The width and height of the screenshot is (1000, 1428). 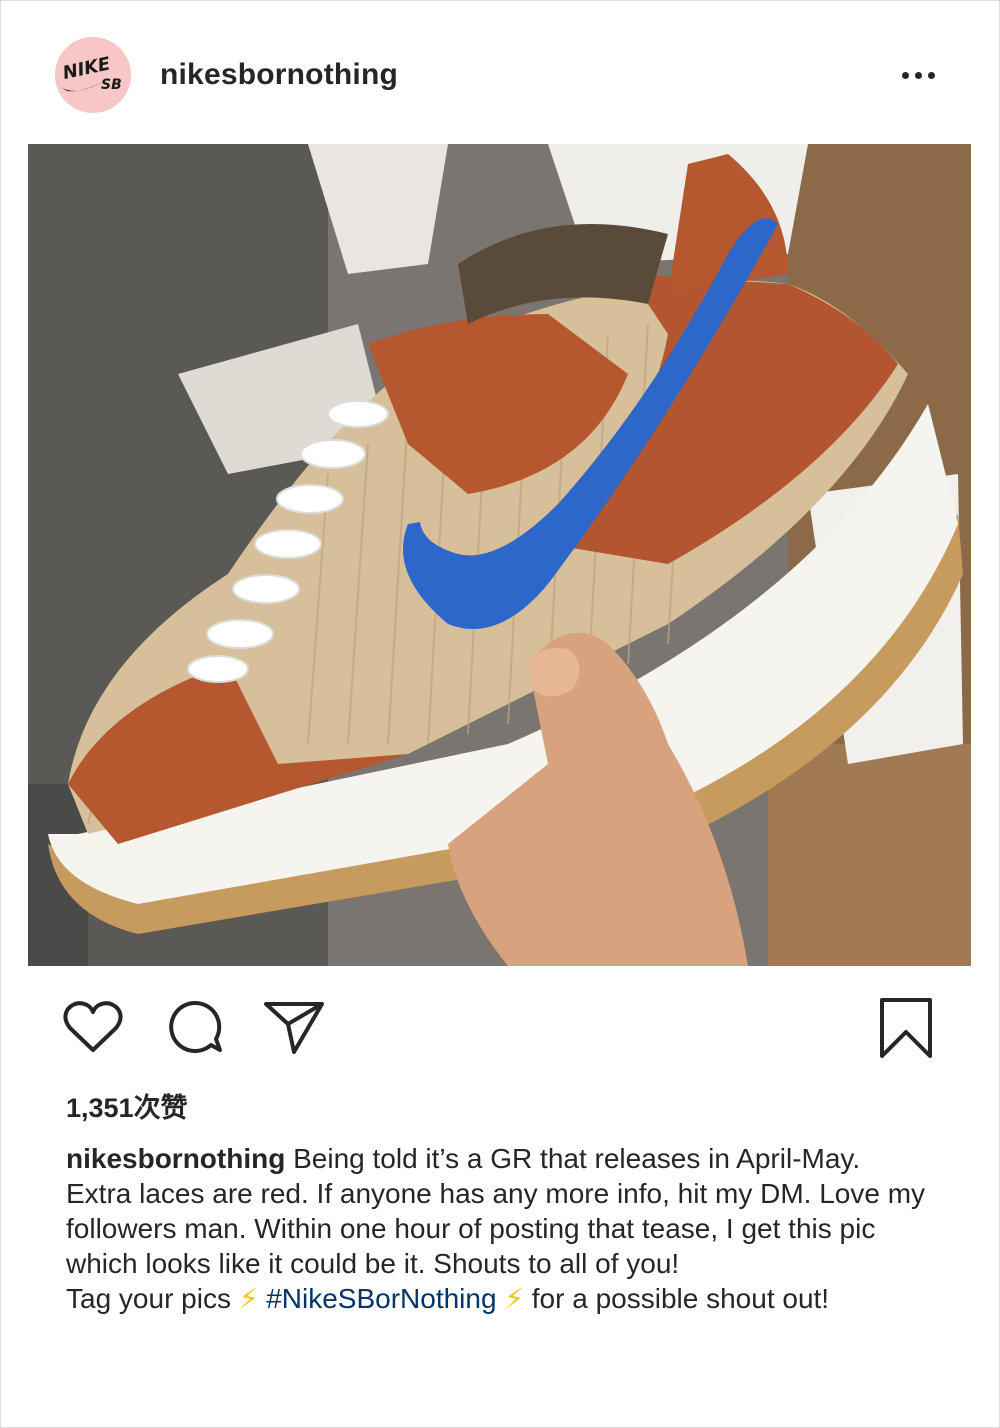 What do you see at coordinates (279, 75) in the screenshot?
I see `post-username: nikesbornothing` at bounding box center [279, 75].